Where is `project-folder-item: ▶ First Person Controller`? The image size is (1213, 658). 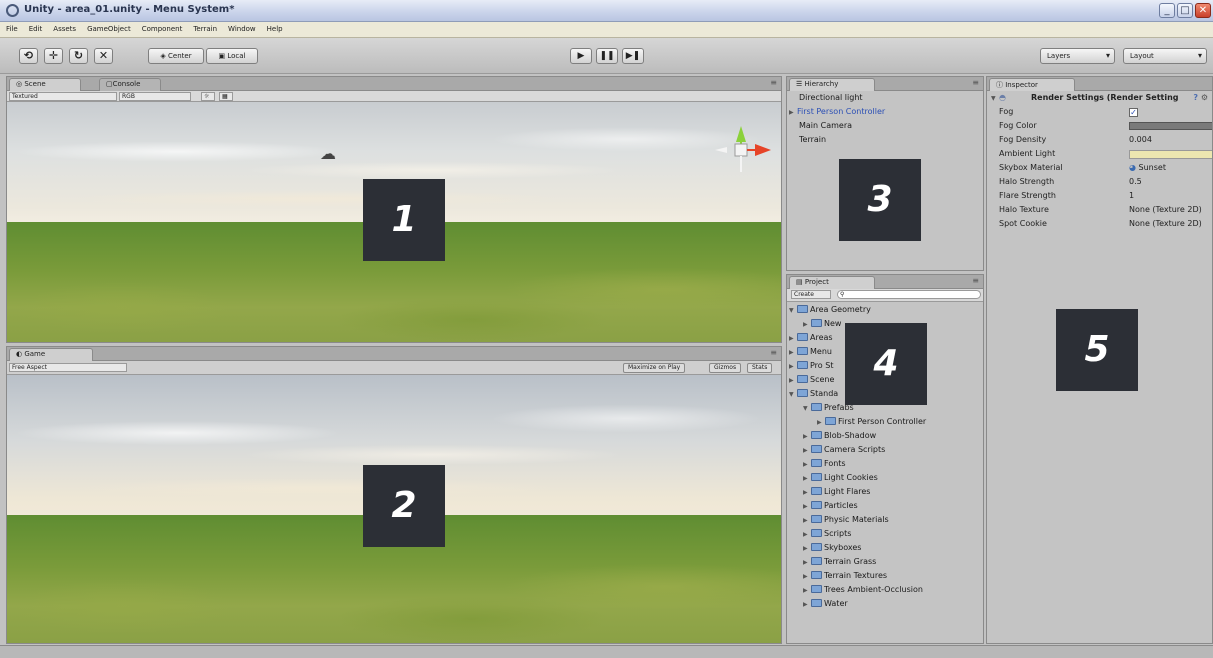 project-folder-item: ▶ First Person Controller is located at coordinates (885, 422).